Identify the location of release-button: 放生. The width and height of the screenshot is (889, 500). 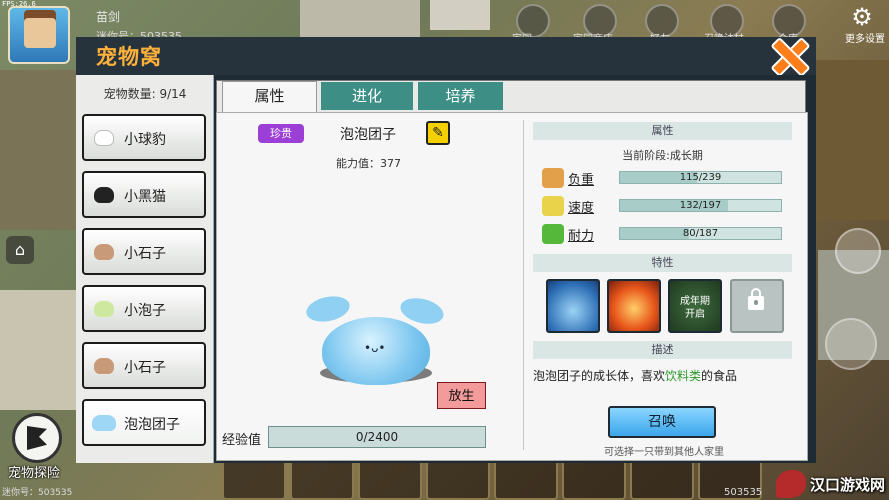
(461, 395).